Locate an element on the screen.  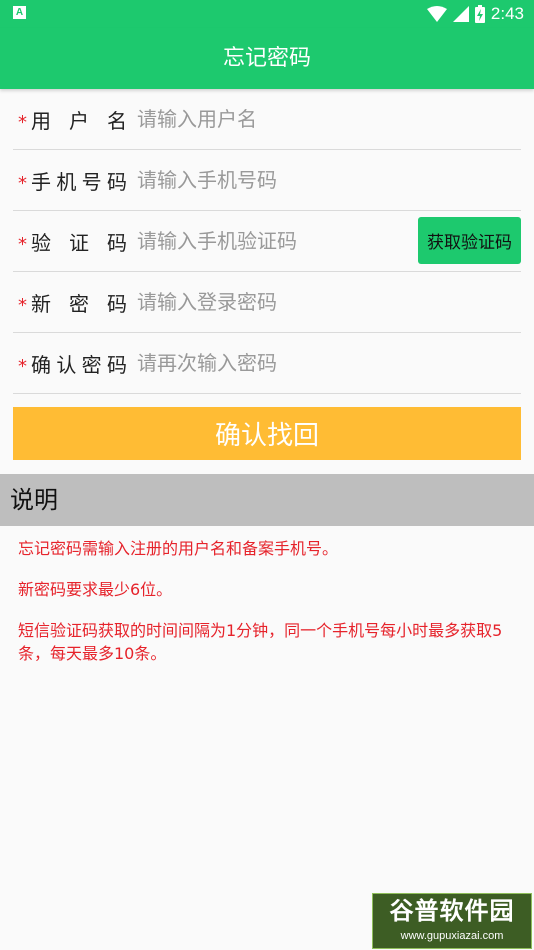
phone-label: 手 机 号 码 is located at coordinates (79, 181).